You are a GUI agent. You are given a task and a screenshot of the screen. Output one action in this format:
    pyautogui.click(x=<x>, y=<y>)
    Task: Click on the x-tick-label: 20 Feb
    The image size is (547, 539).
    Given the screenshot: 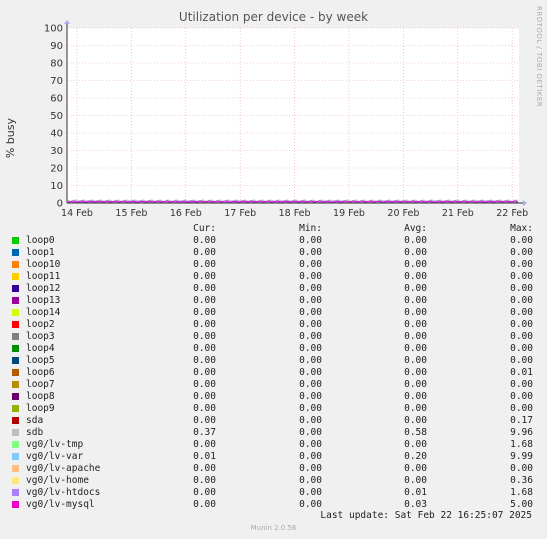 What is the action you would take?
    pyautogui.click(x=403, y=213)
    